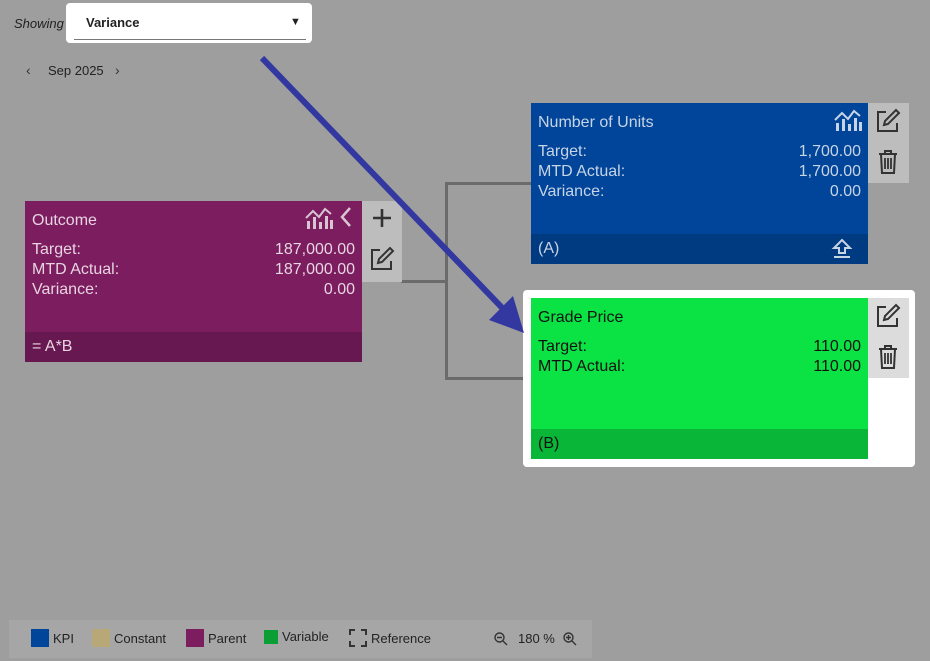  What do you see at coordinates (536, 638) in the screenshot?
I see `zoom-level: 180 %` at bounding box center [536, 638].